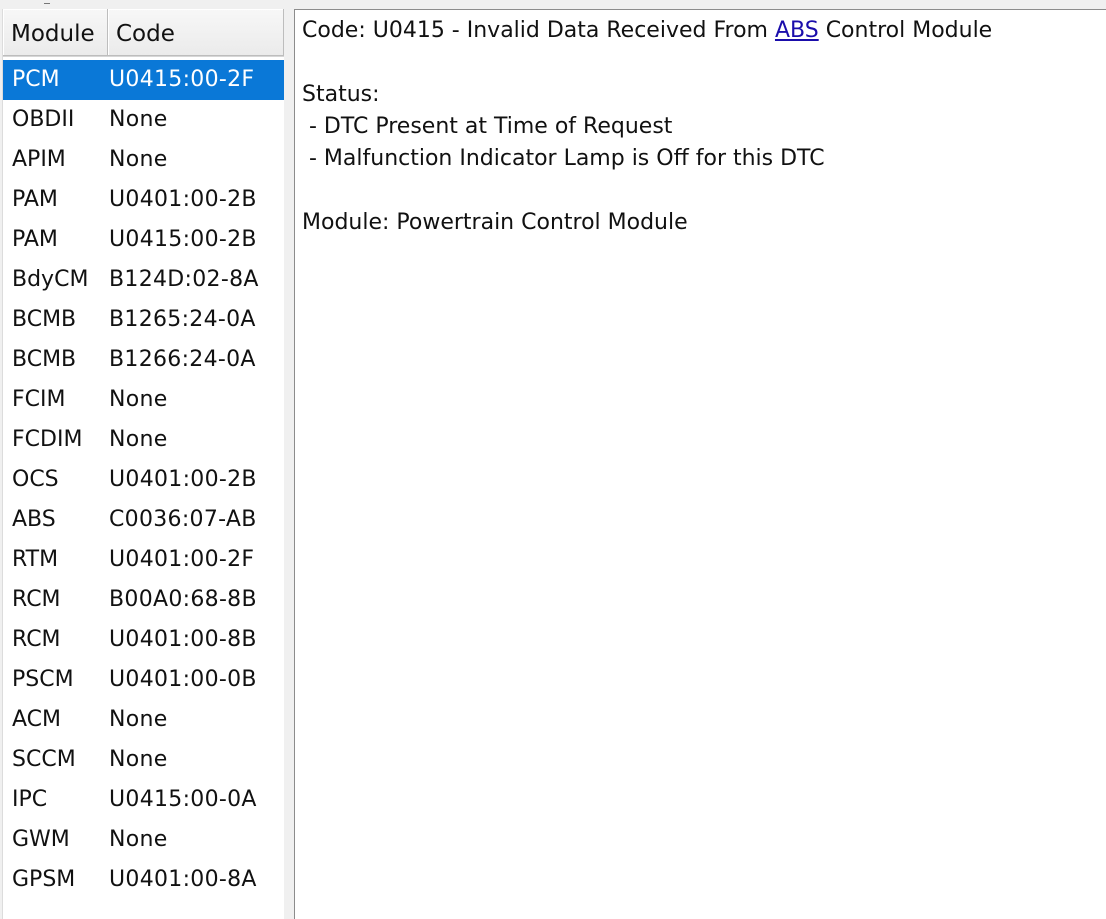 The image size is (1106, 919). I want to click on table-row: FCDIM None, so click(143, 440).